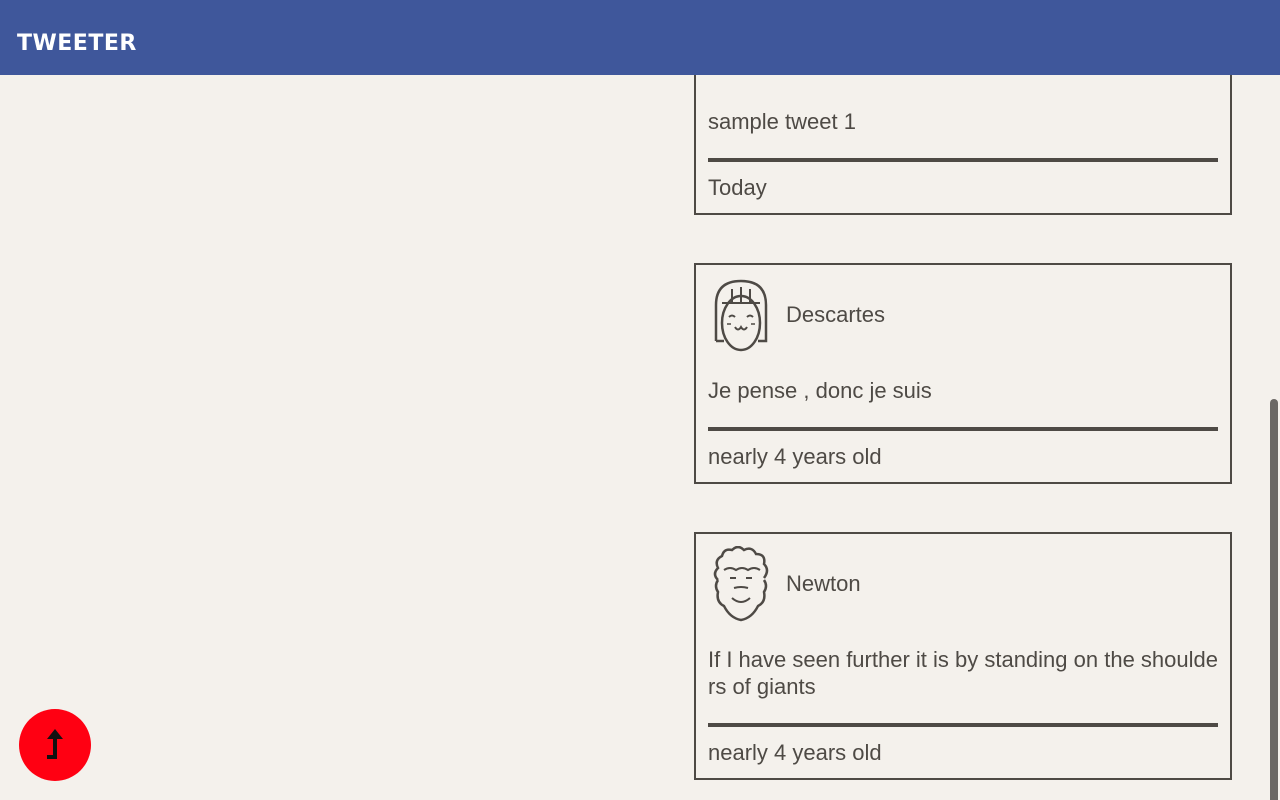 This screenshot has width=1280, height=800. What do you see at coordinates (640, 37) in the screenshot?
I see `navbar: TWEETER` at bounding box center [640, 37].